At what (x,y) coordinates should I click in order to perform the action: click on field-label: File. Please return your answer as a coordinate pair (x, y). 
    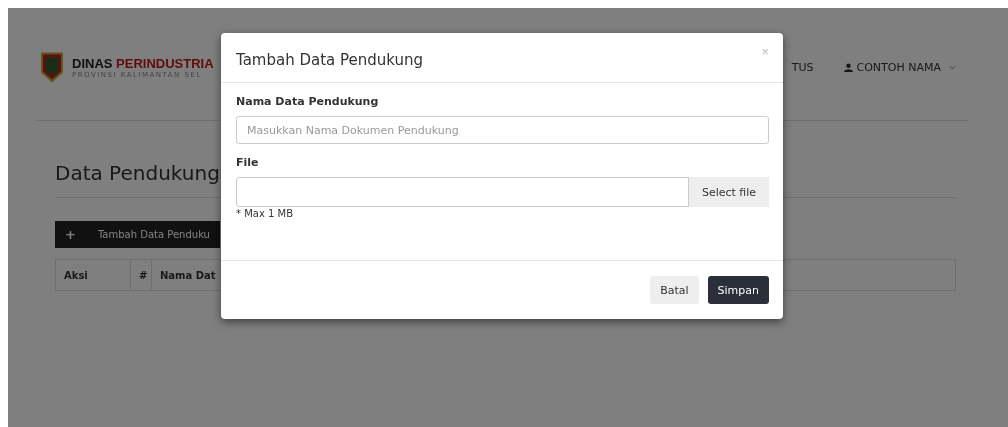
    Looking at the image, I should click on (248, 162).